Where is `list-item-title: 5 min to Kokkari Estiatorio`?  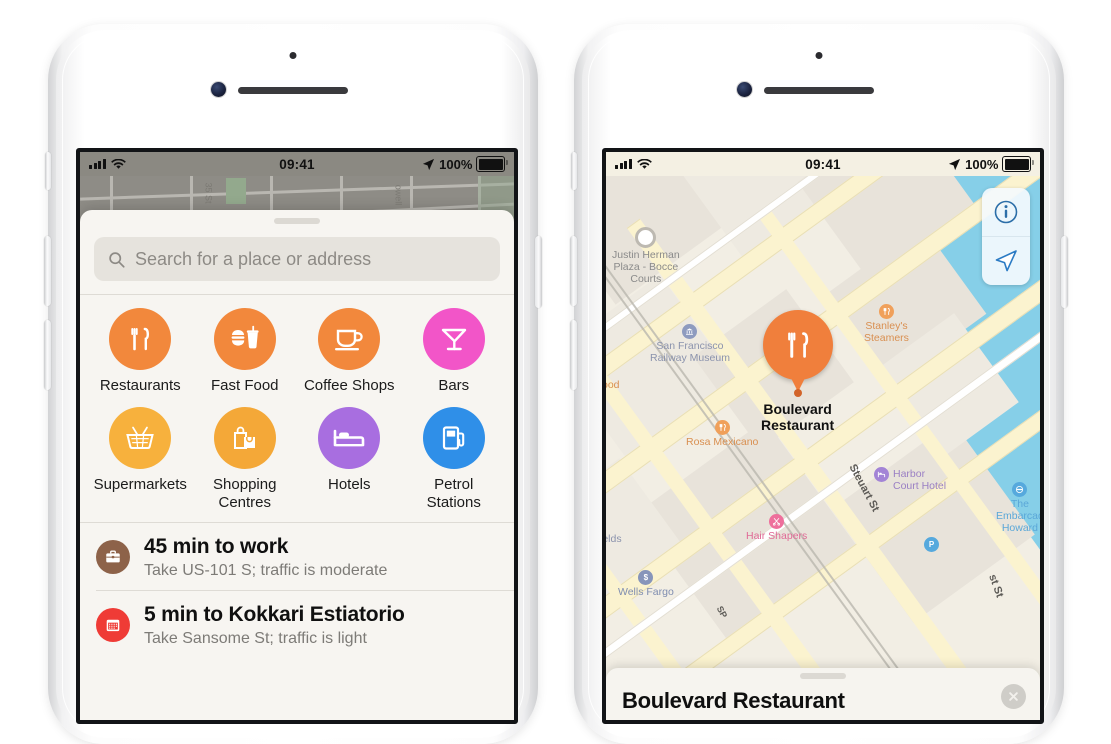
list-item-title: 5 min to Kokkari Estiatorio is located at coordinates (274, 614).